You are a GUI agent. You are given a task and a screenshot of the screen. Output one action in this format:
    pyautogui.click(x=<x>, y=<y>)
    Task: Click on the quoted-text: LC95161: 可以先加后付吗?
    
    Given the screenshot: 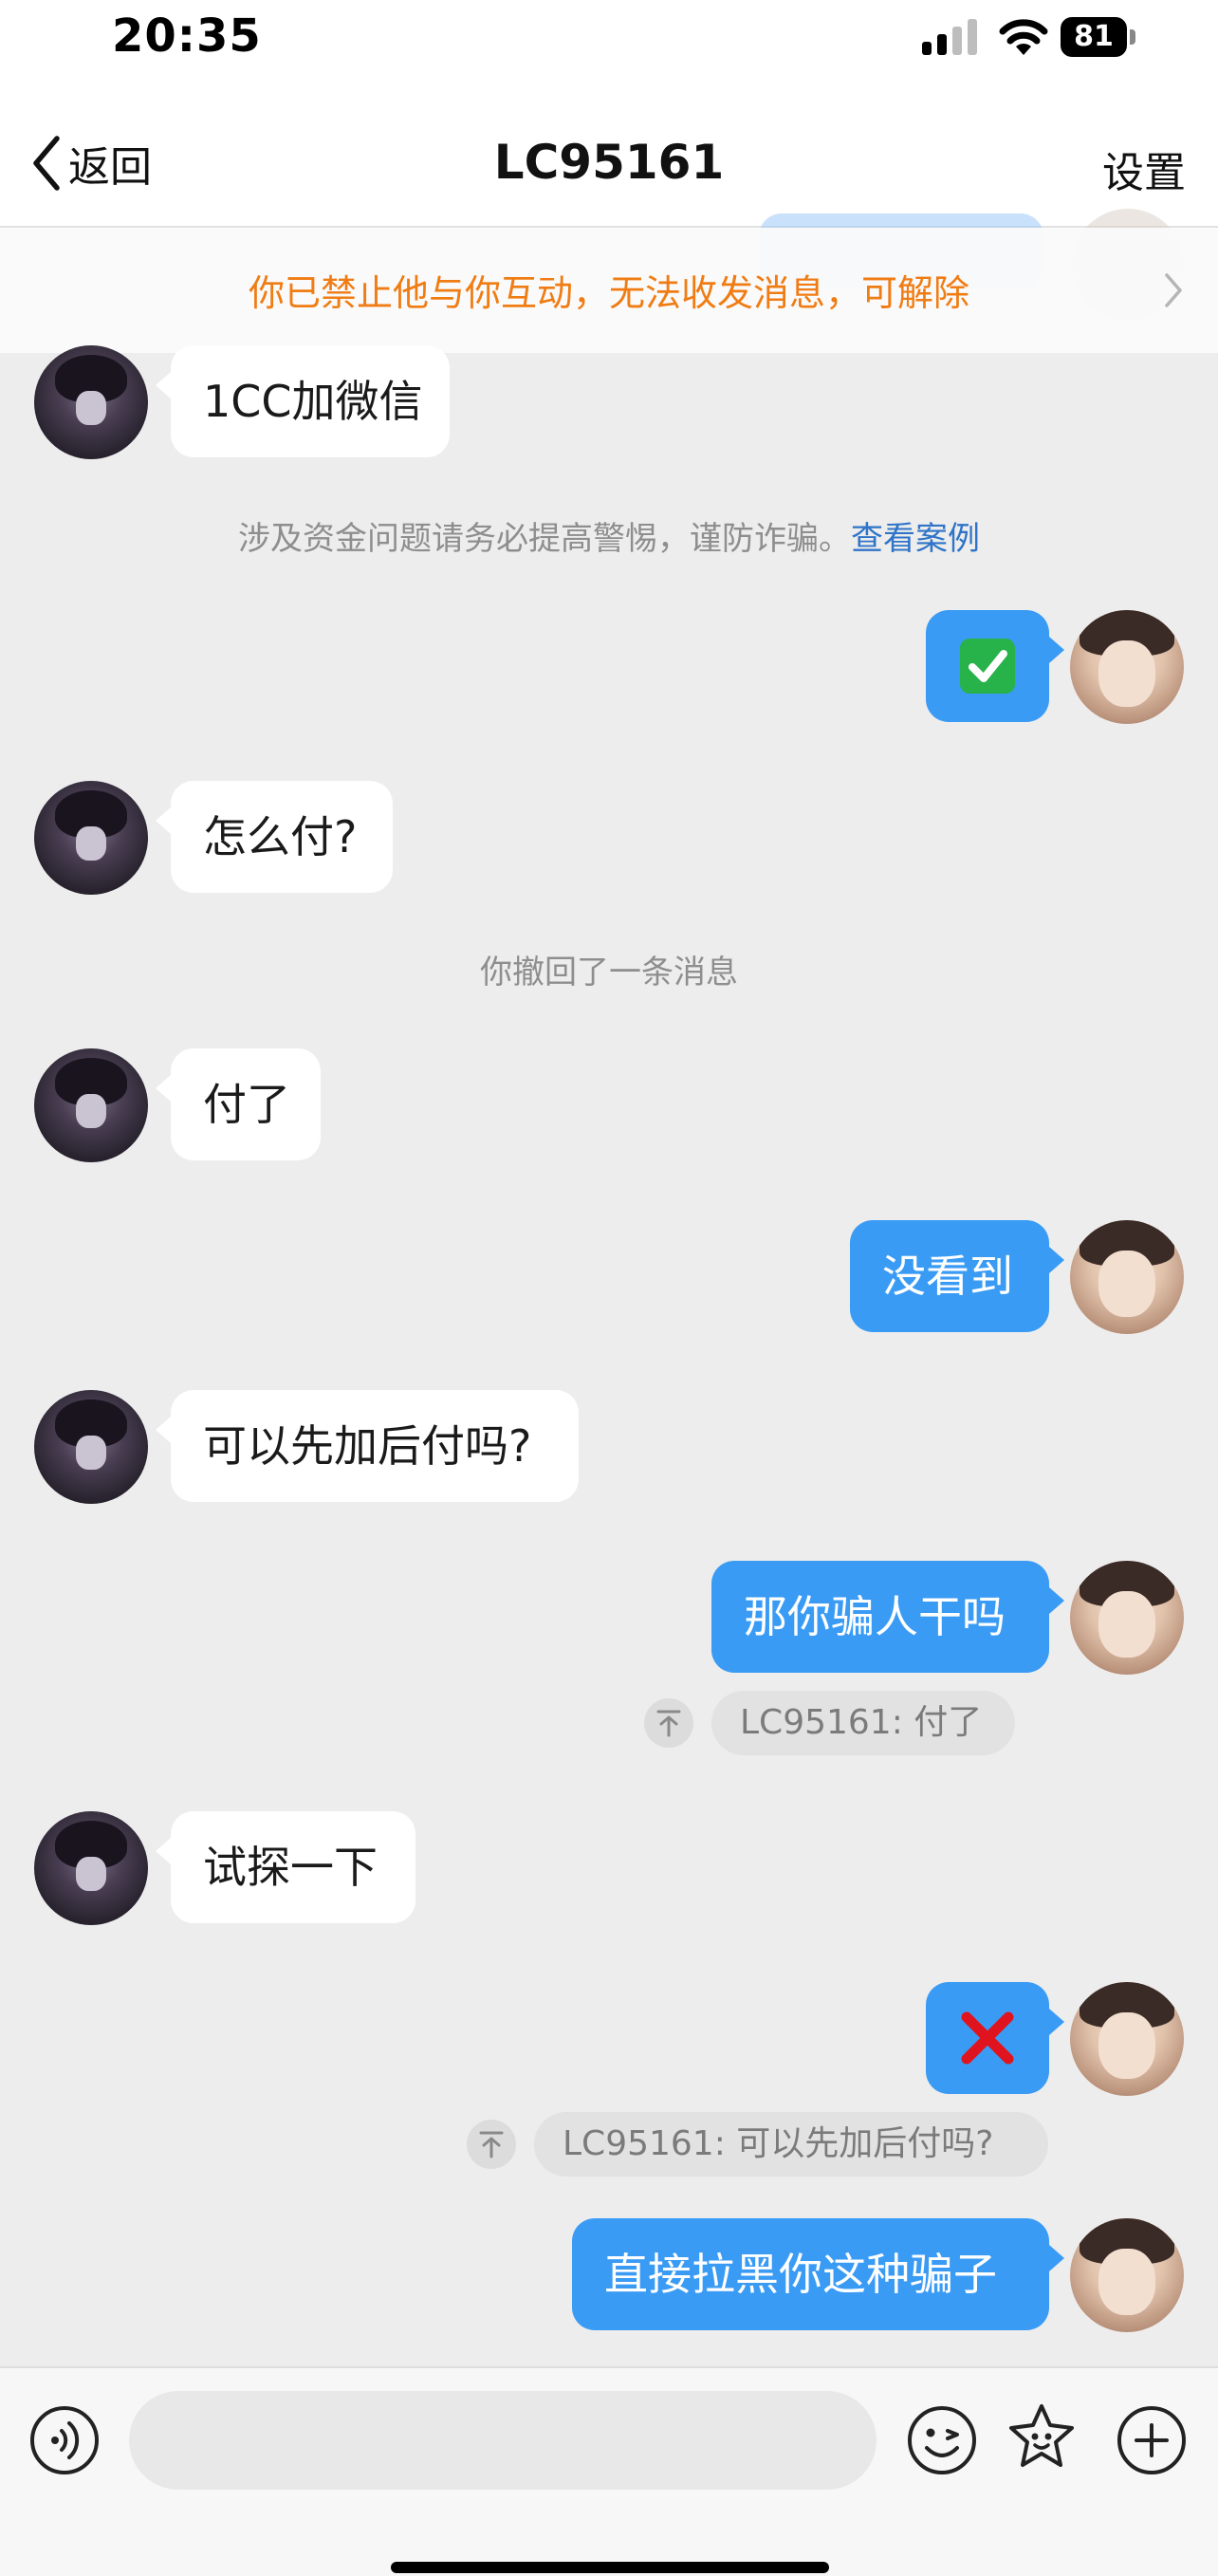 What is the action you would take?
    pyautogui.click(x=778, y=2143)
    